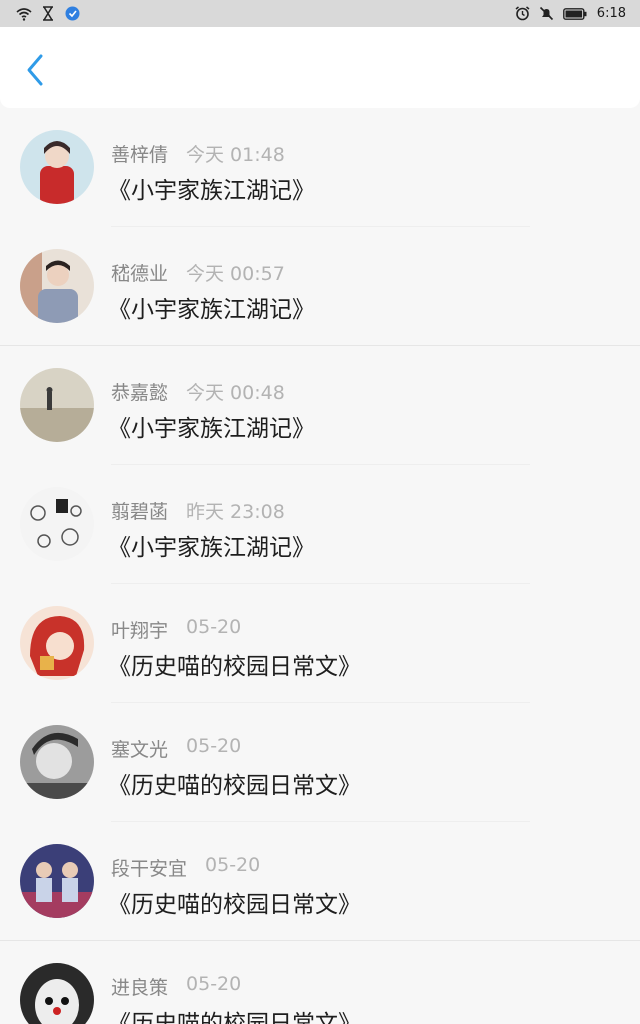 The width and height of the screenshot is (640, 1024). What do you see at coordinates (24, 14) in the screenshot?
I see `wifi-icon` at bounding box center [24, 14].